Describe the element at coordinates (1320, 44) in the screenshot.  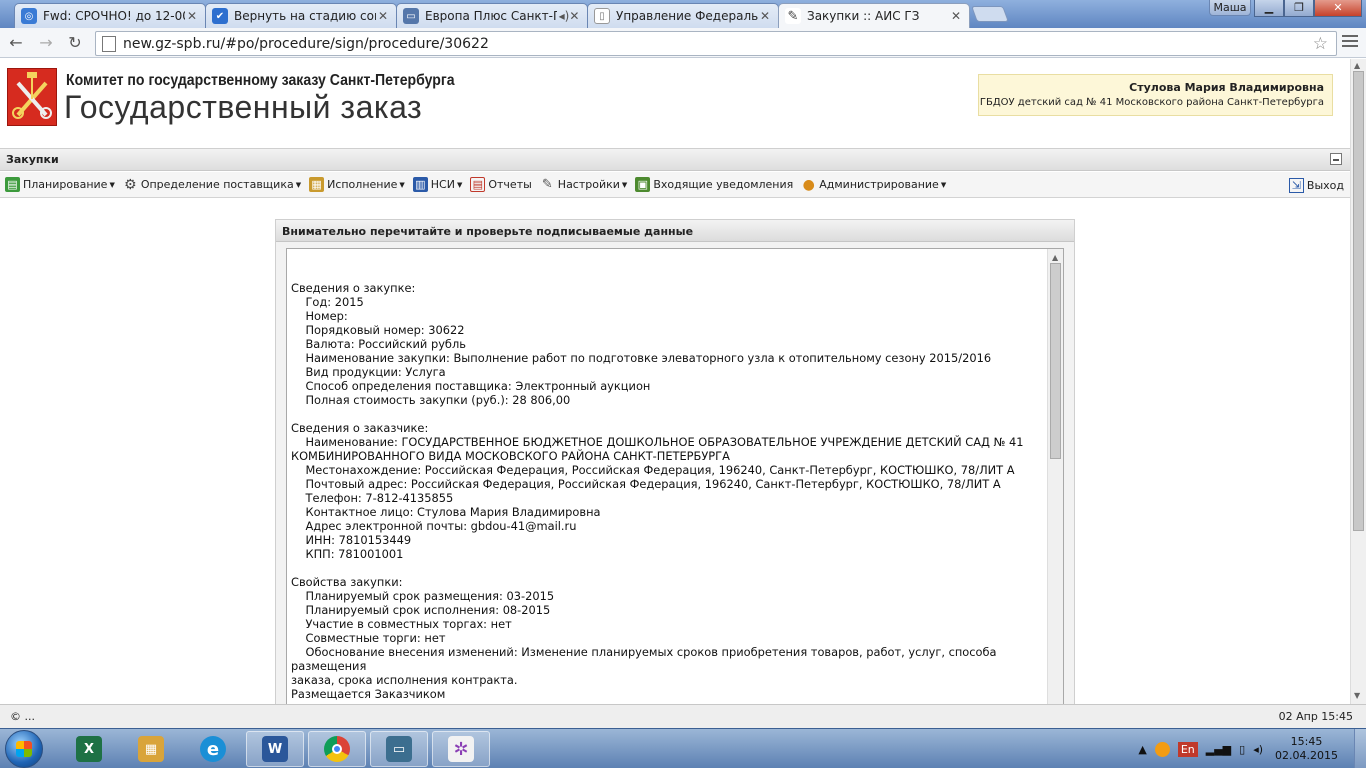
I see `bookmark-star-icon: ☆` at that location.